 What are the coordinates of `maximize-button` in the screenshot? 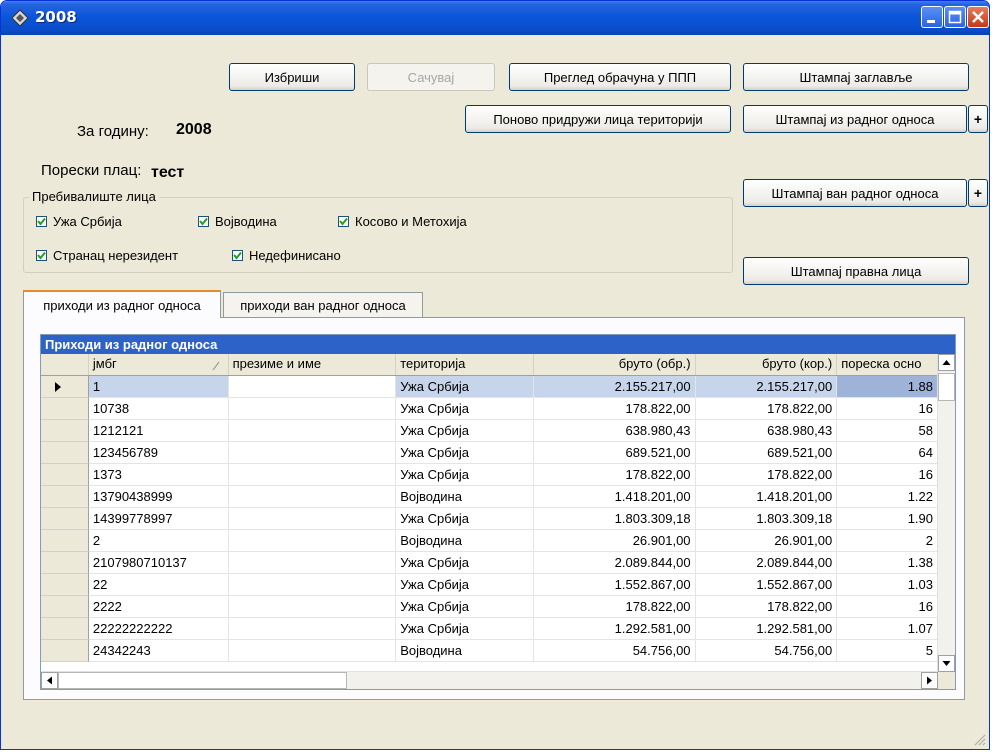 It's located at (955, 17).